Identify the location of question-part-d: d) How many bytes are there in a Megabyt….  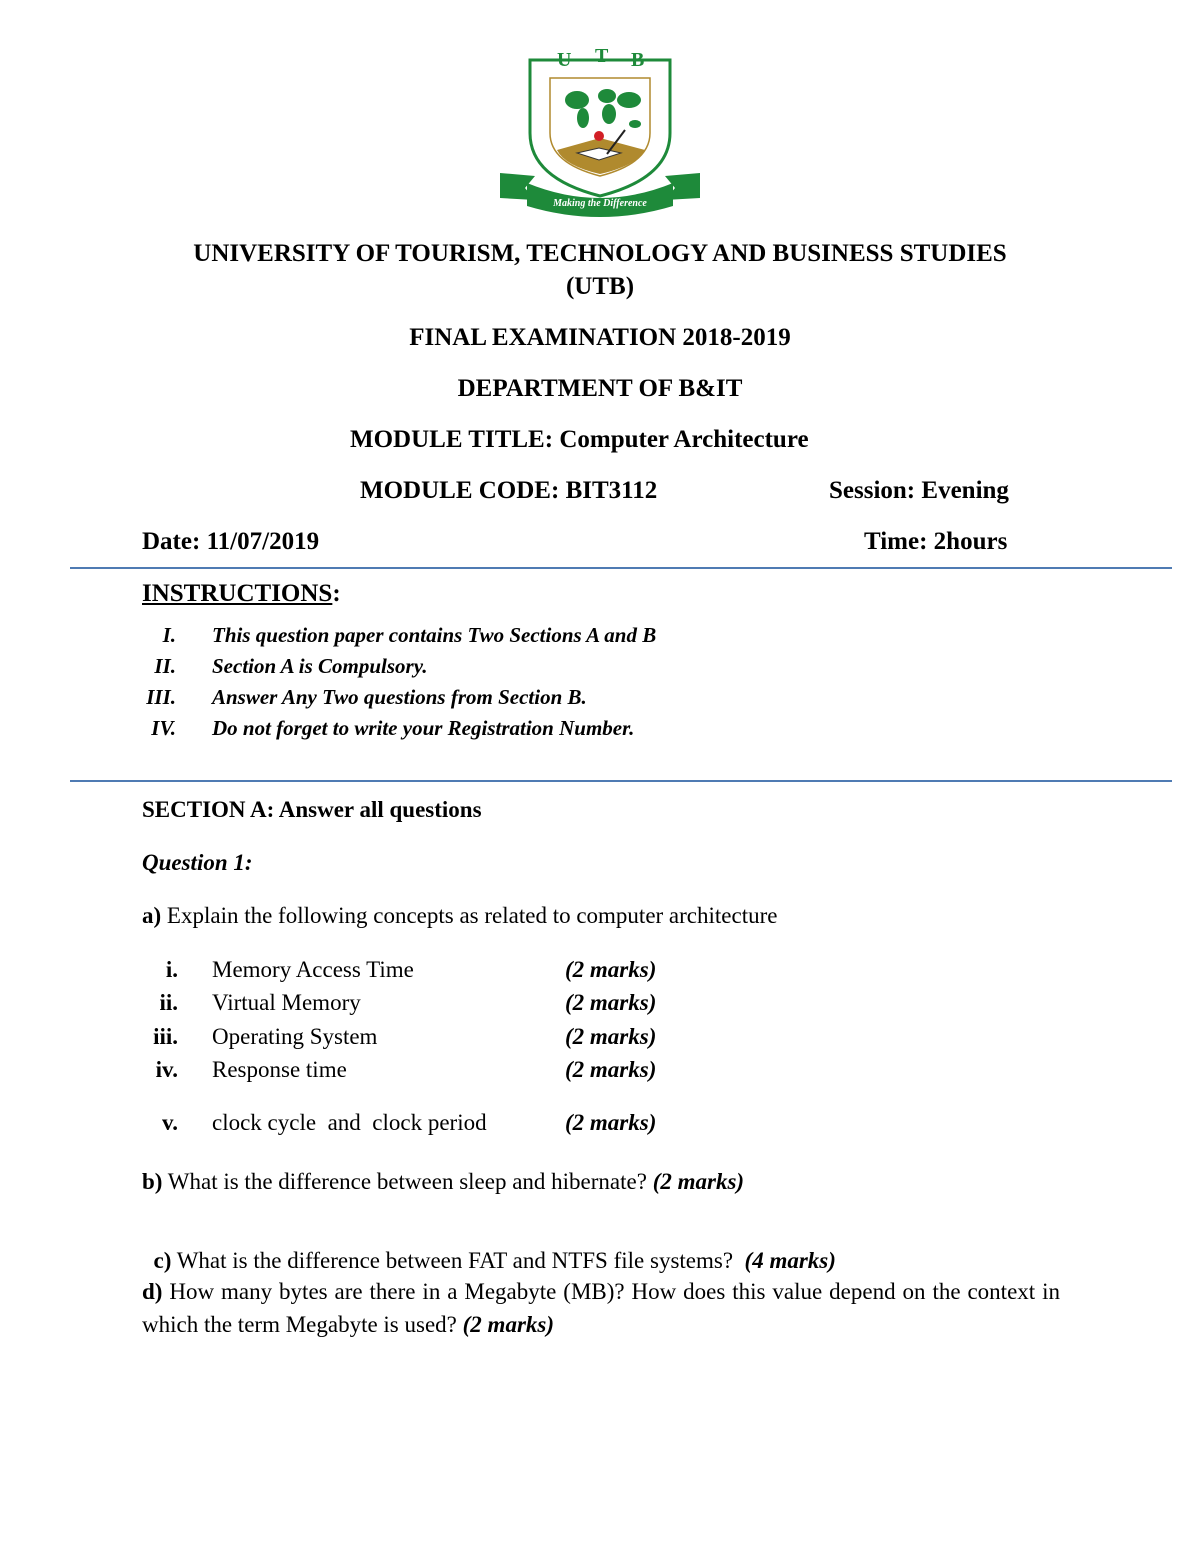
(601, 1308).